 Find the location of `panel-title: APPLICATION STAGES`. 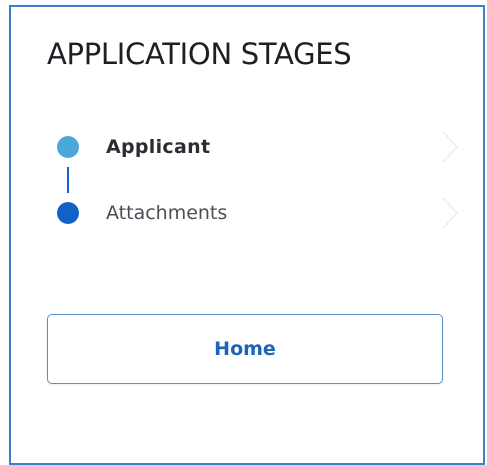

panel-title: APPLICATION STAGES is located at coordinates (199, 54).